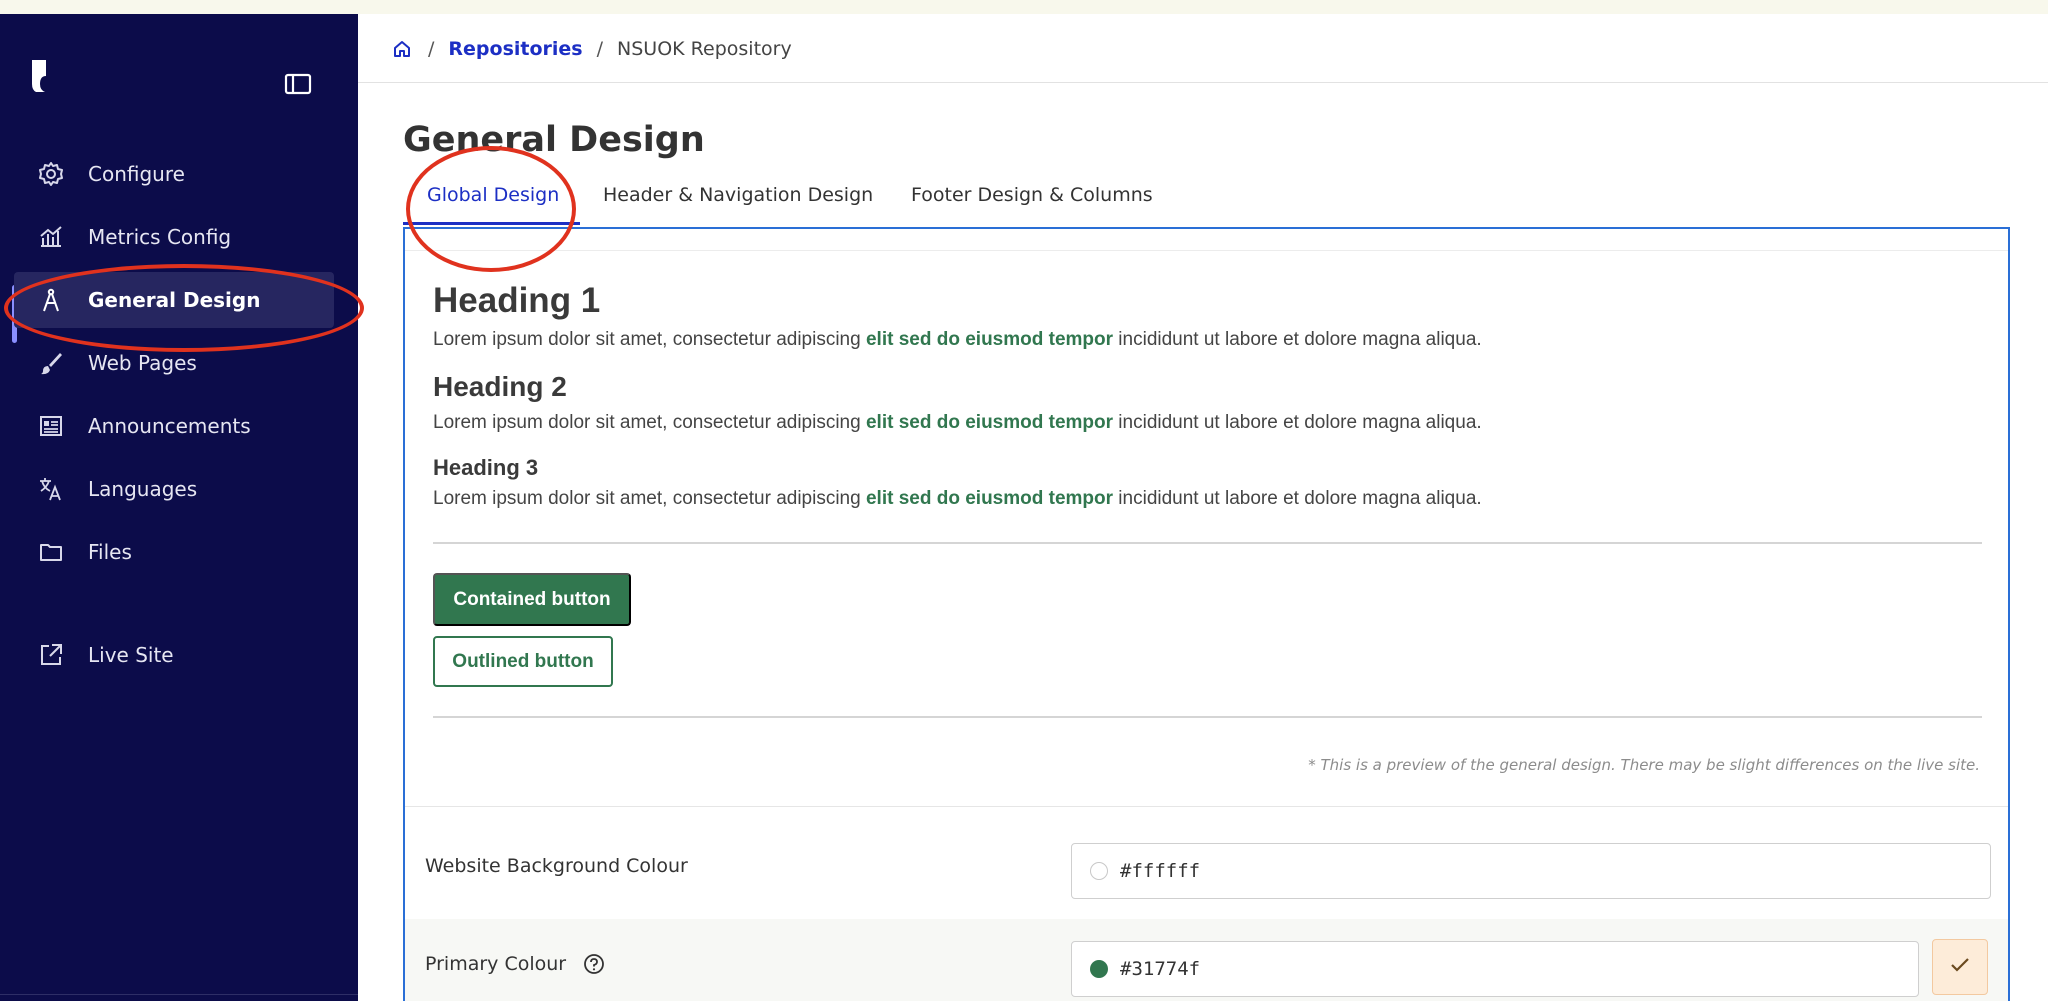 The height and width of the screenshot is (1001, 2048). I want to click on outlined-button: Outlined button, so click(523, 661).